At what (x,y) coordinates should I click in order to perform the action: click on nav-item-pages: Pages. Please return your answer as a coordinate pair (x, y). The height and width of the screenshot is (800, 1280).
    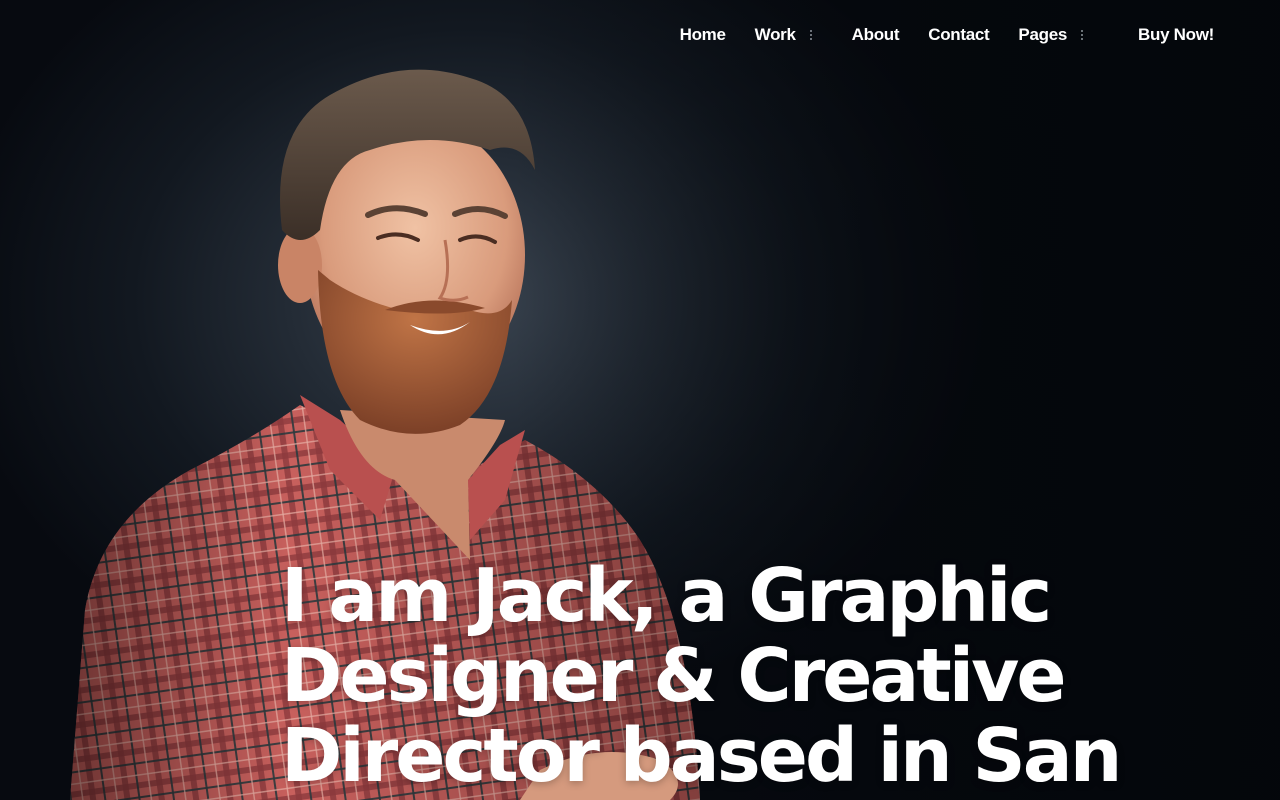
    Looking at the image, I should click on (1051, 35).